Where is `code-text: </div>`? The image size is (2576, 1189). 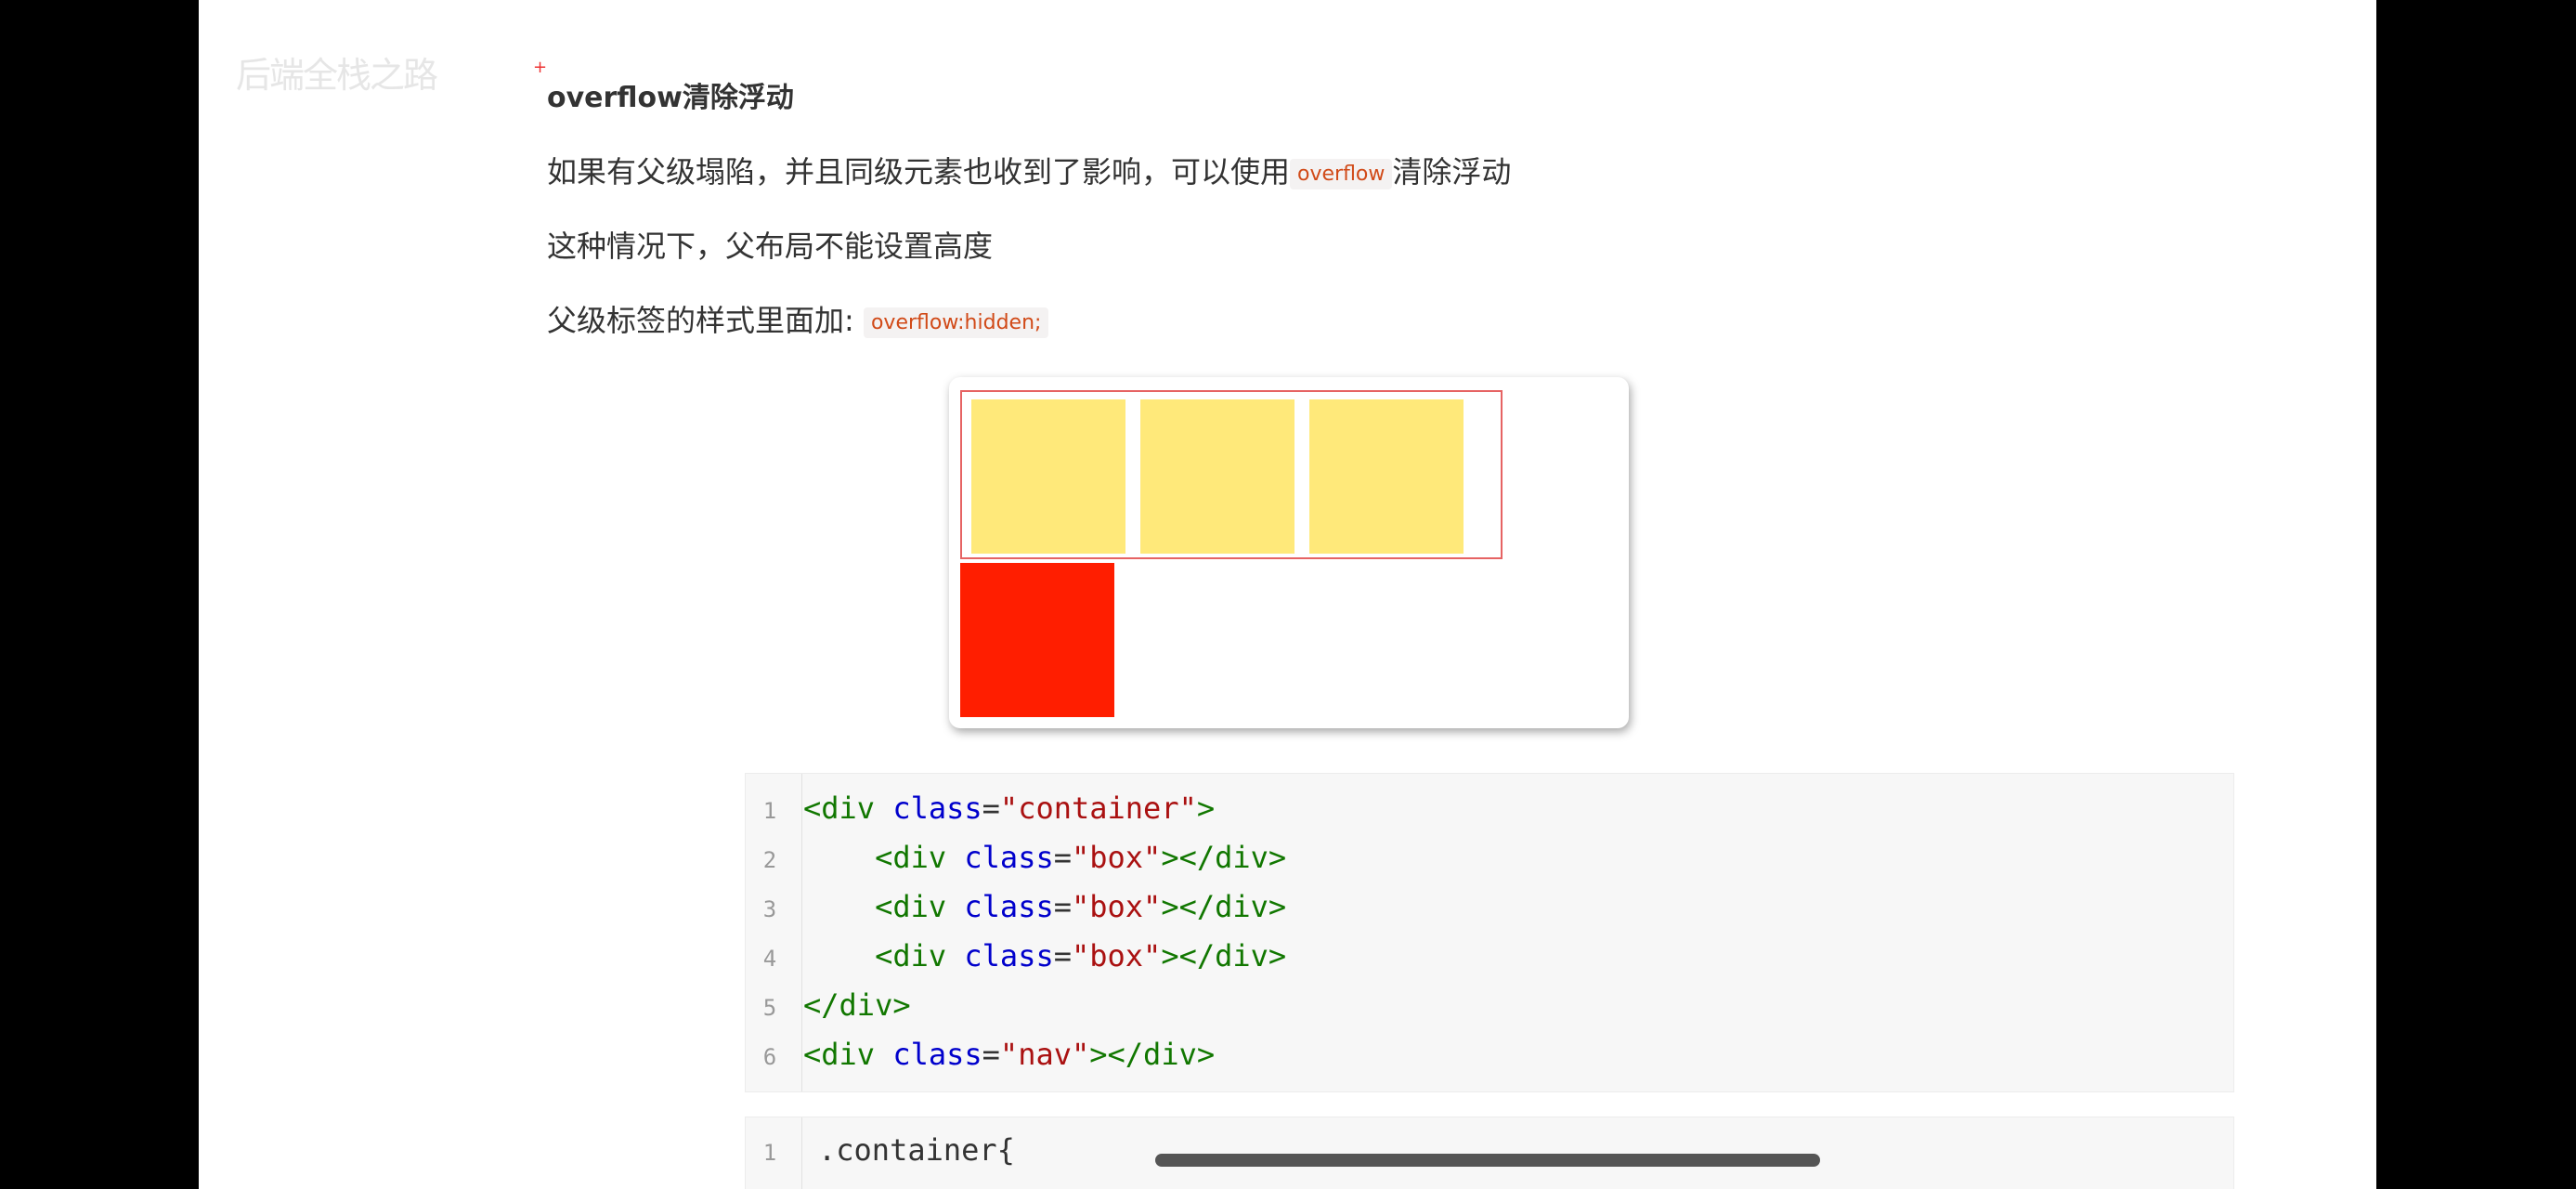 code-text: </div> is located at coordinates (857, 1005).